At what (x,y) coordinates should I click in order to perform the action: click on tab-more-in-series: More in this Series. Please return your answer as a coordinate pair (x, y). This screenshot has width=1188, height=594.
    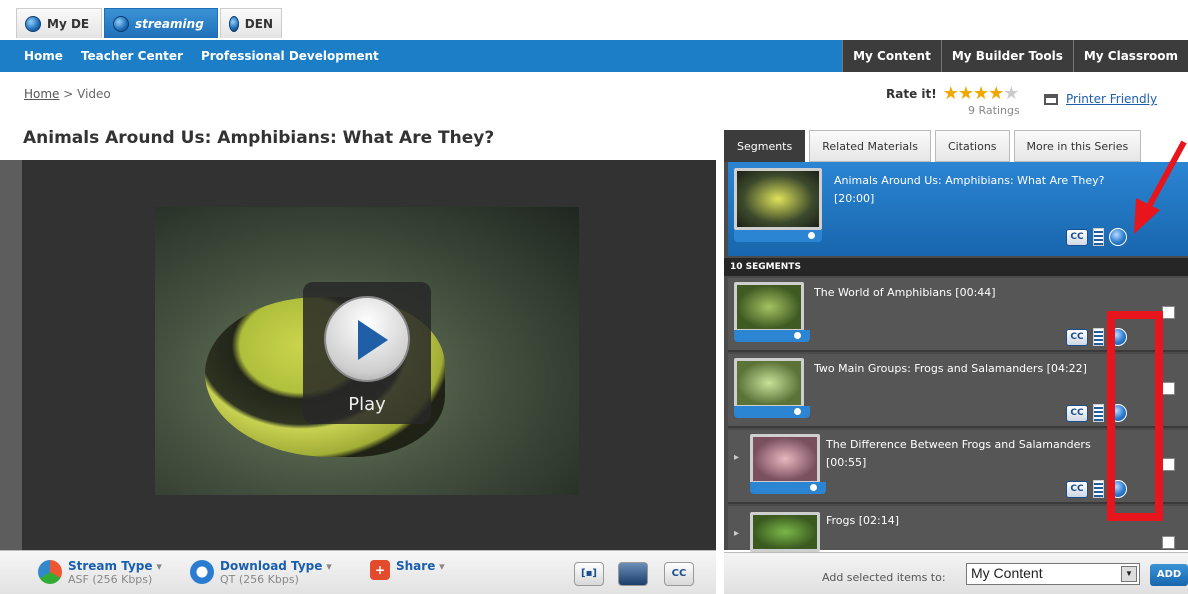
    Looking at the image, I should click on (1077, 146).